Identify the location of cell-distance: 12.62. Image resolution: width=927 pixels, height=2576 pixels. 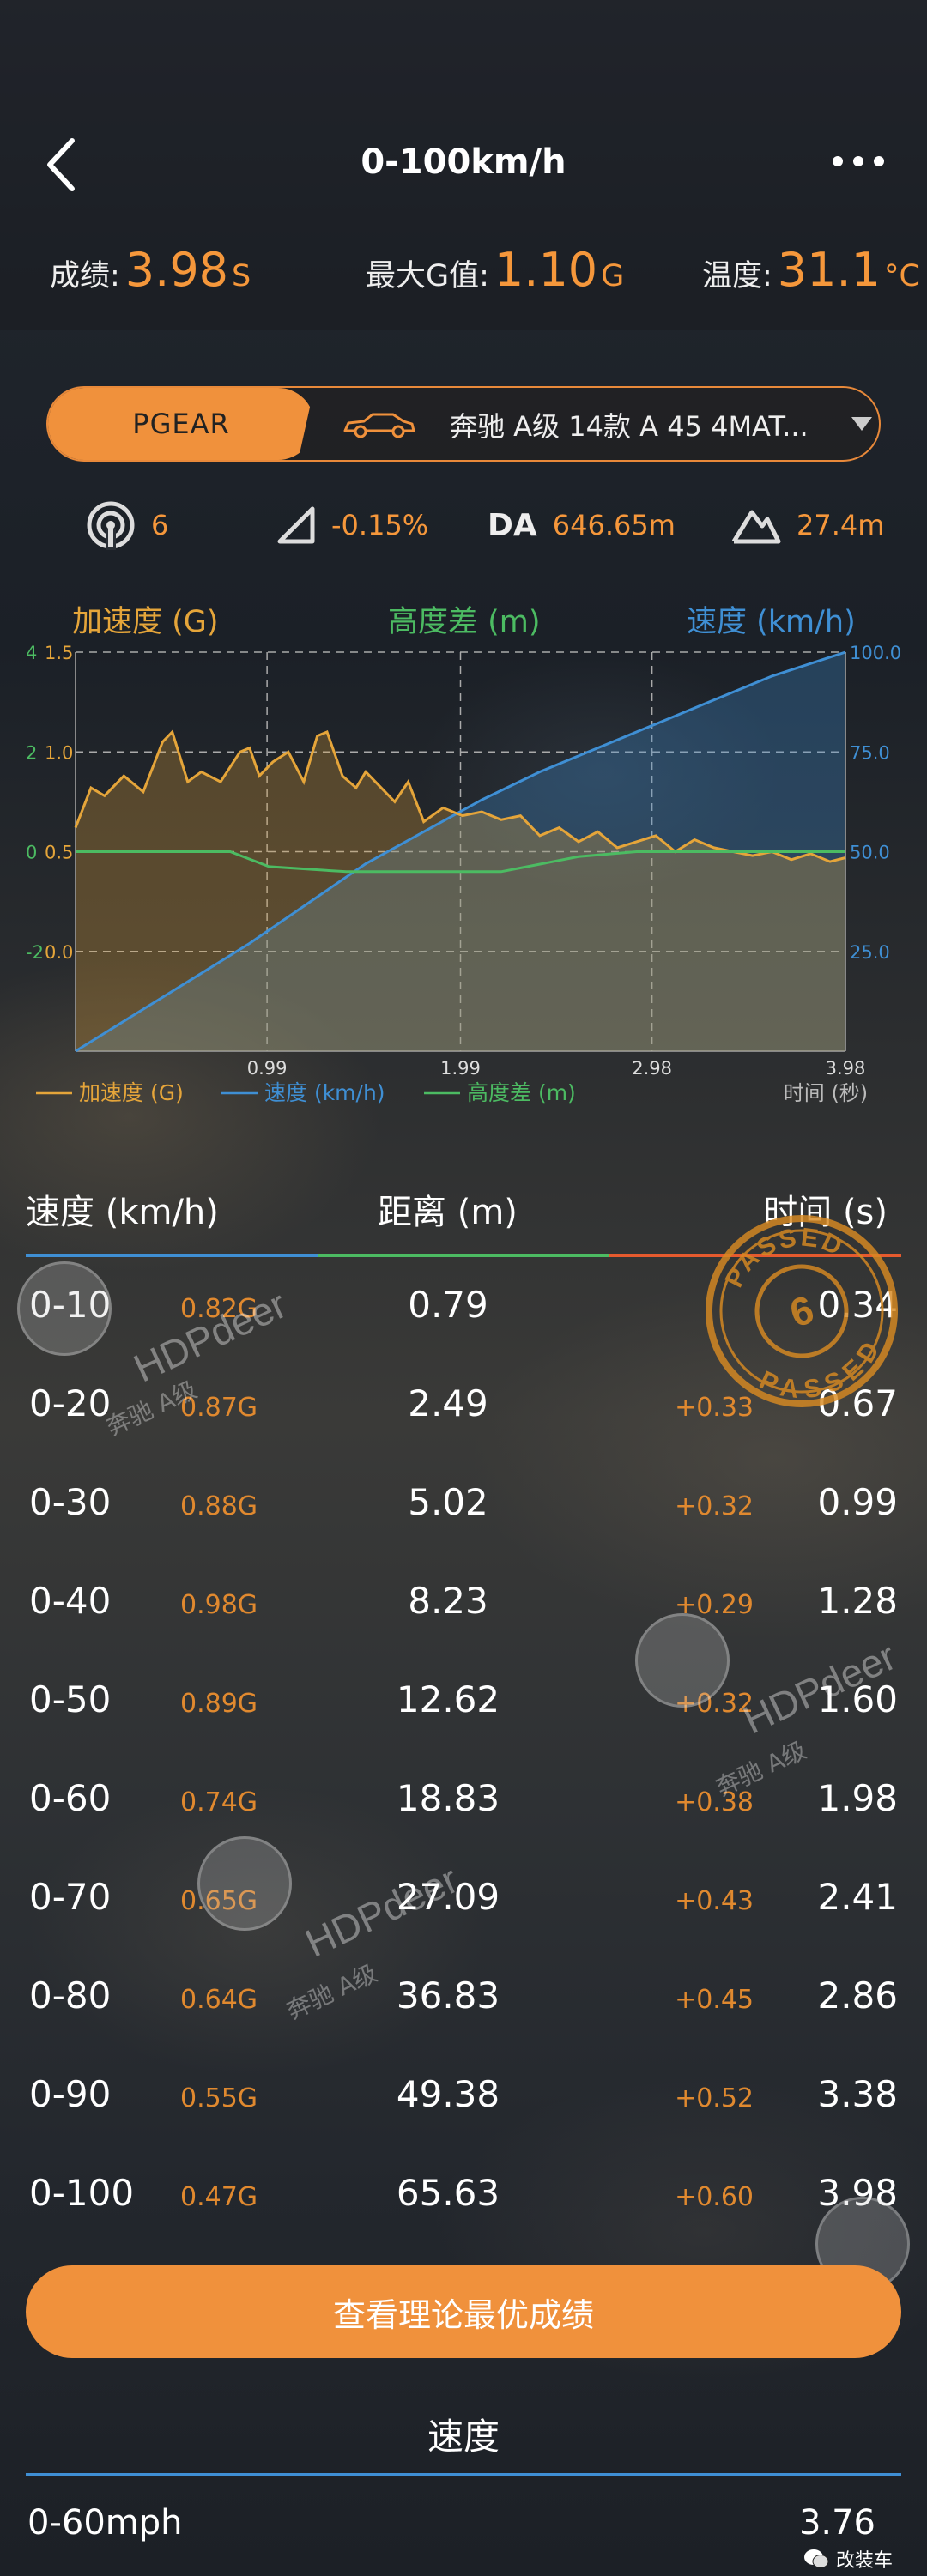
(448, 1699).